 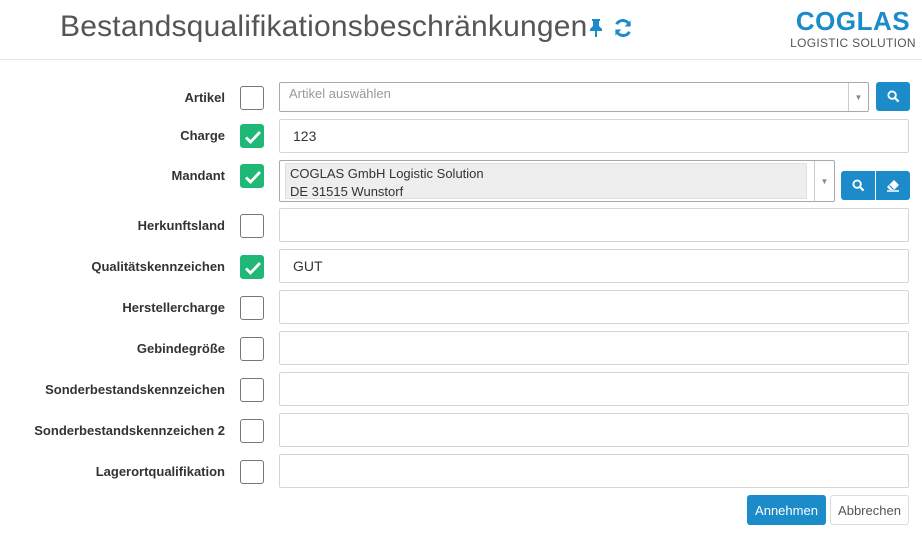 What do you see at coordinates (180, 348) in the screenshot?
I see `label-gebindegroesse: Gebindegröße` at bounding box center [180, 348].